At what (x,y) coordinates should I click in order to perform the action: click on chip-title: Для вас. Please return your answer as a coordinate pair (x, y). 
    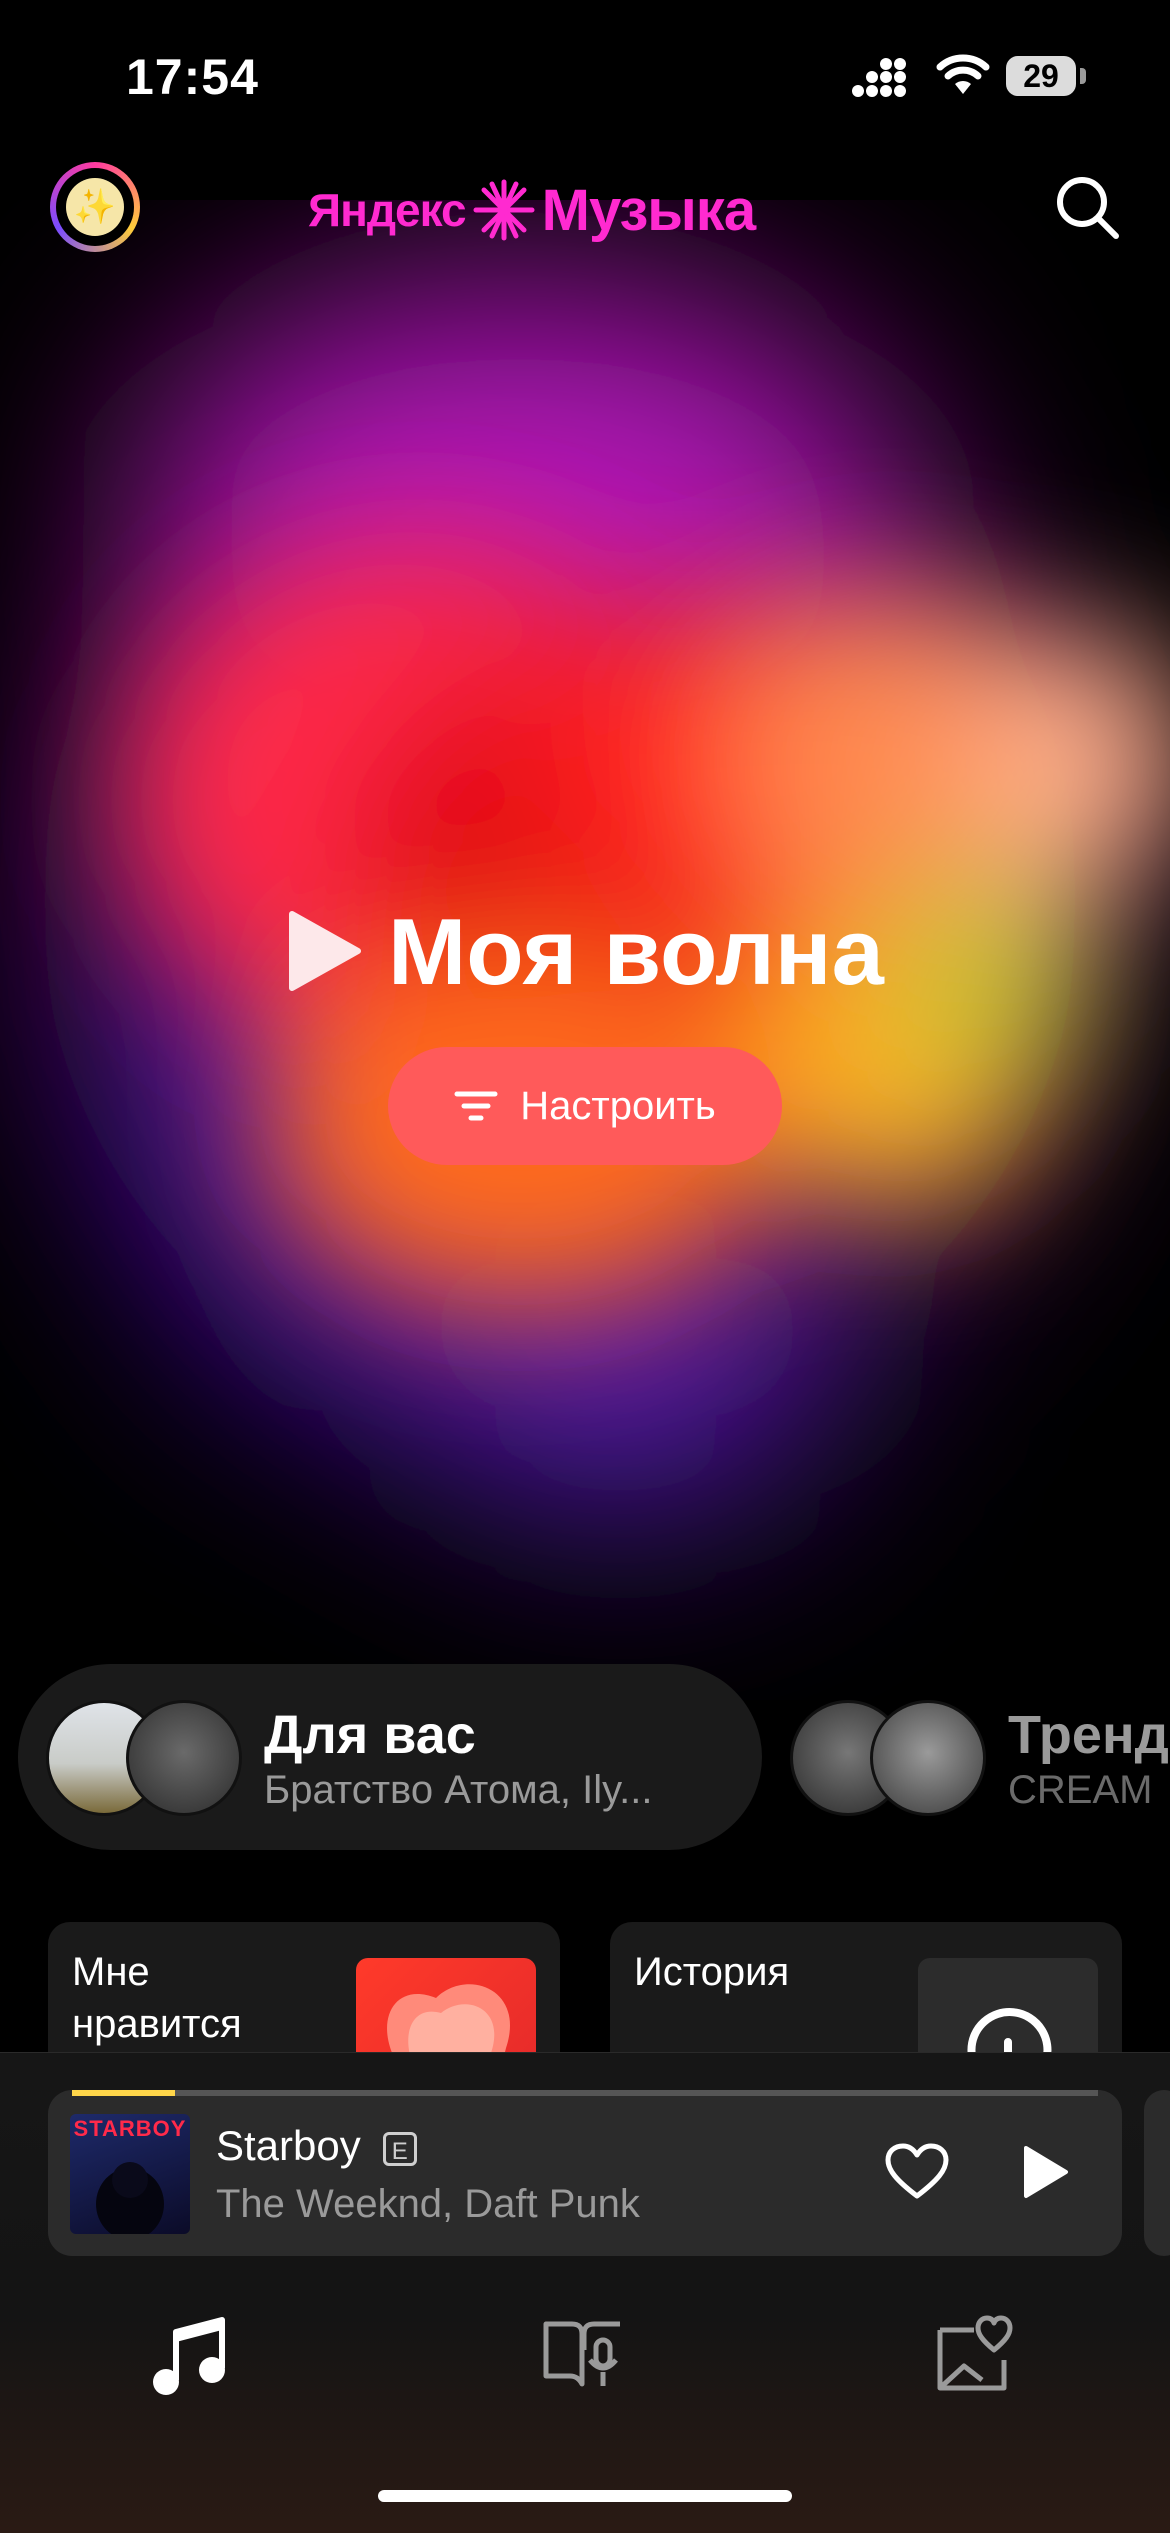
    Looking at the image, I should click on (370, 1735).